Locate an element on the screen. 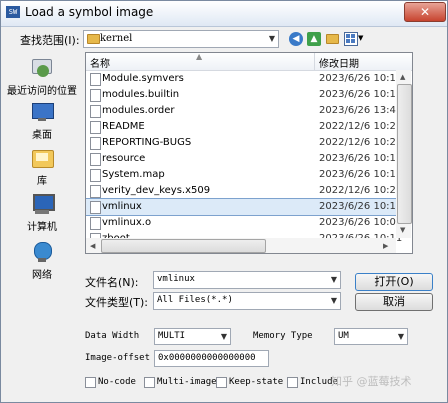  filetype-label: 文件类型(T): is located at coordinates (117, 302).